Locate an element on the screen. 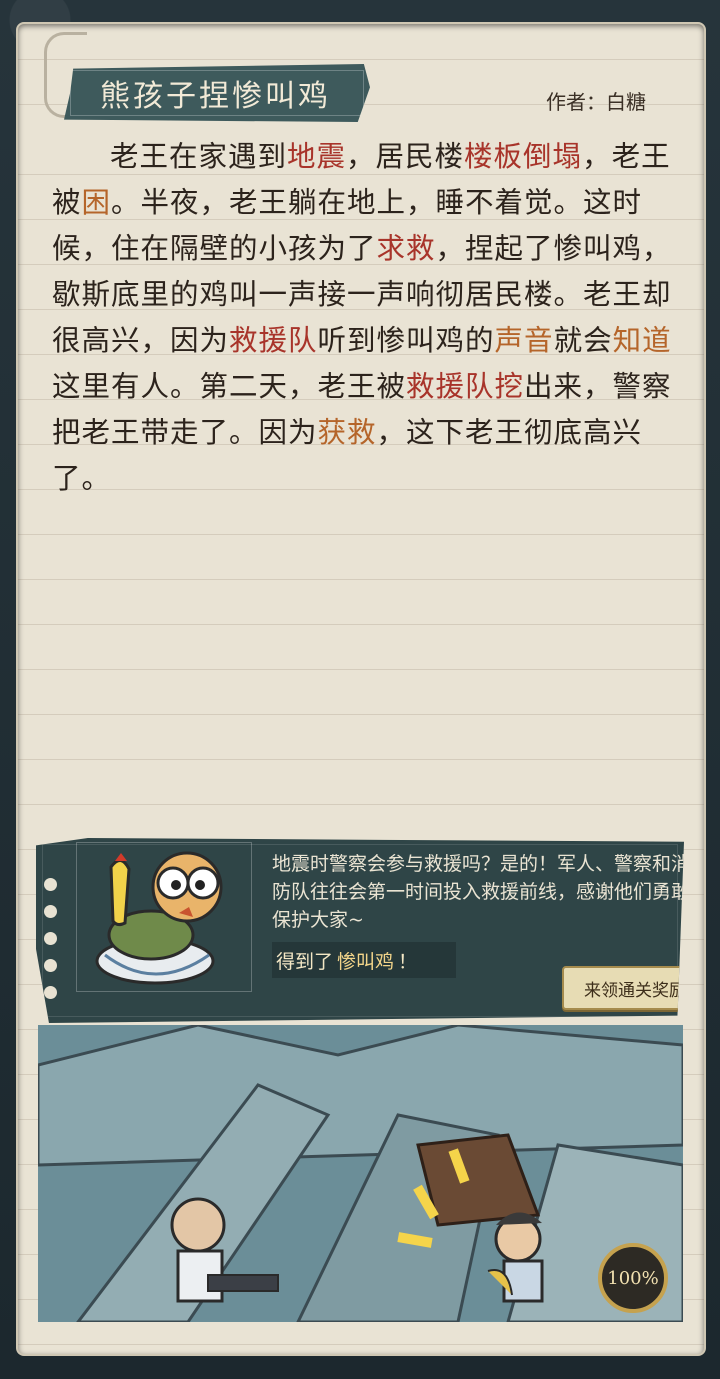 The image size is (720, 1379). reward-prefix: 得到了 is located at coordinates (305, 961).